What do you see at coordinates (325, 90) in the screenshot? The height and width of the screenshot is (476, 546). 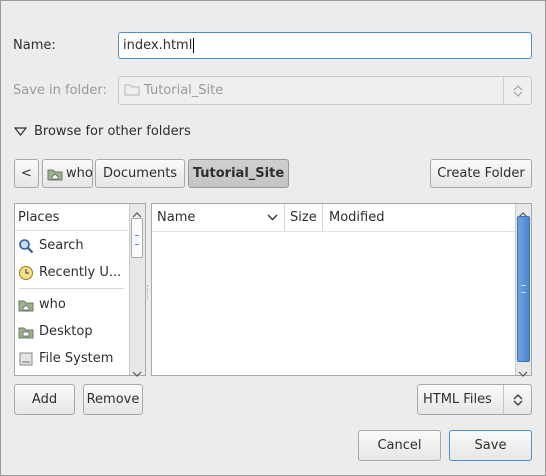 I see `save-in-folder-combo: Tutorial_Site` at bounding box center [325, 90].